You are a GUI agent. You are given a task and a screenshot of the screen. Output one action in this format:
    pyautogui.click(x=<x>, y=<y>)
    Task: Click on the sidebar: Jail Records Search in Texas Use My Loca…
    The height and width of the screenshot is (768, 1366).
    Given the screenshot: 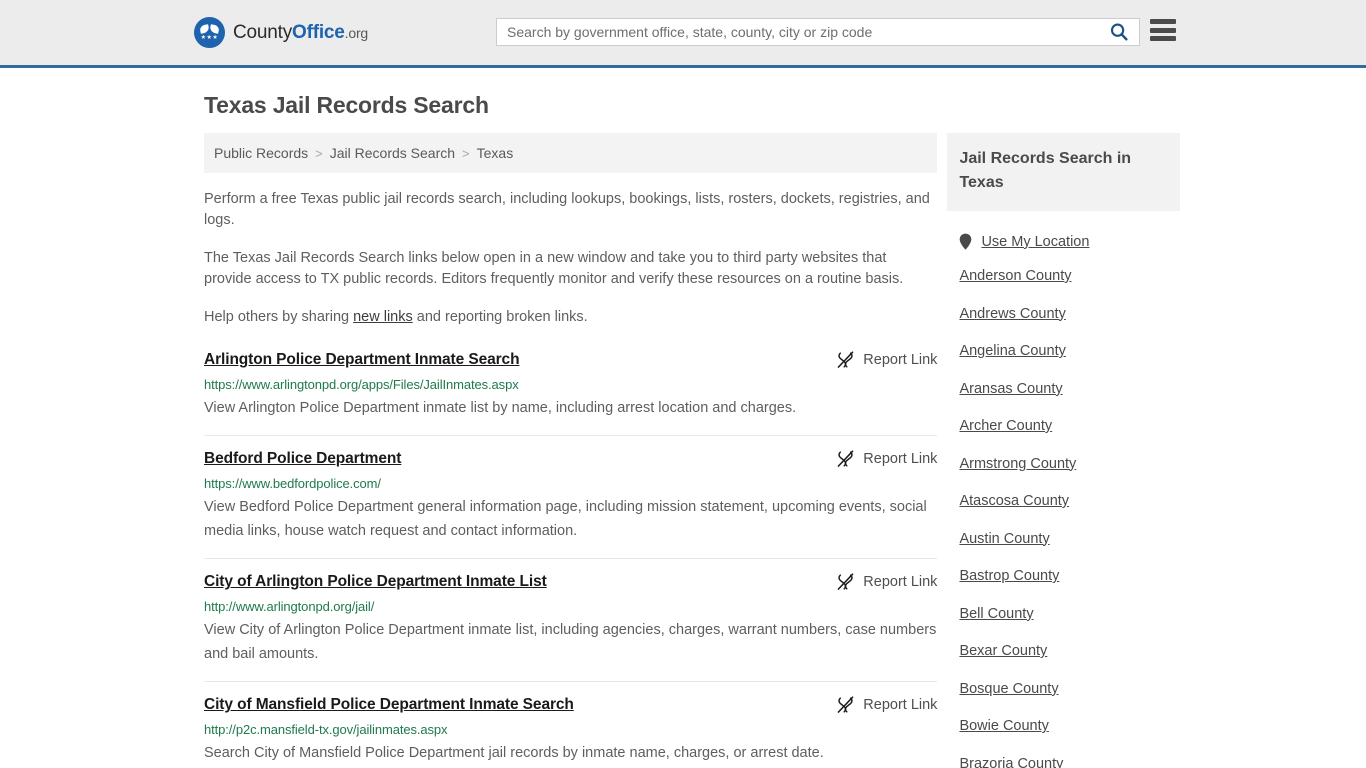 What is the action you would take?
    pyautogui.click(x=1063, y=450)
    